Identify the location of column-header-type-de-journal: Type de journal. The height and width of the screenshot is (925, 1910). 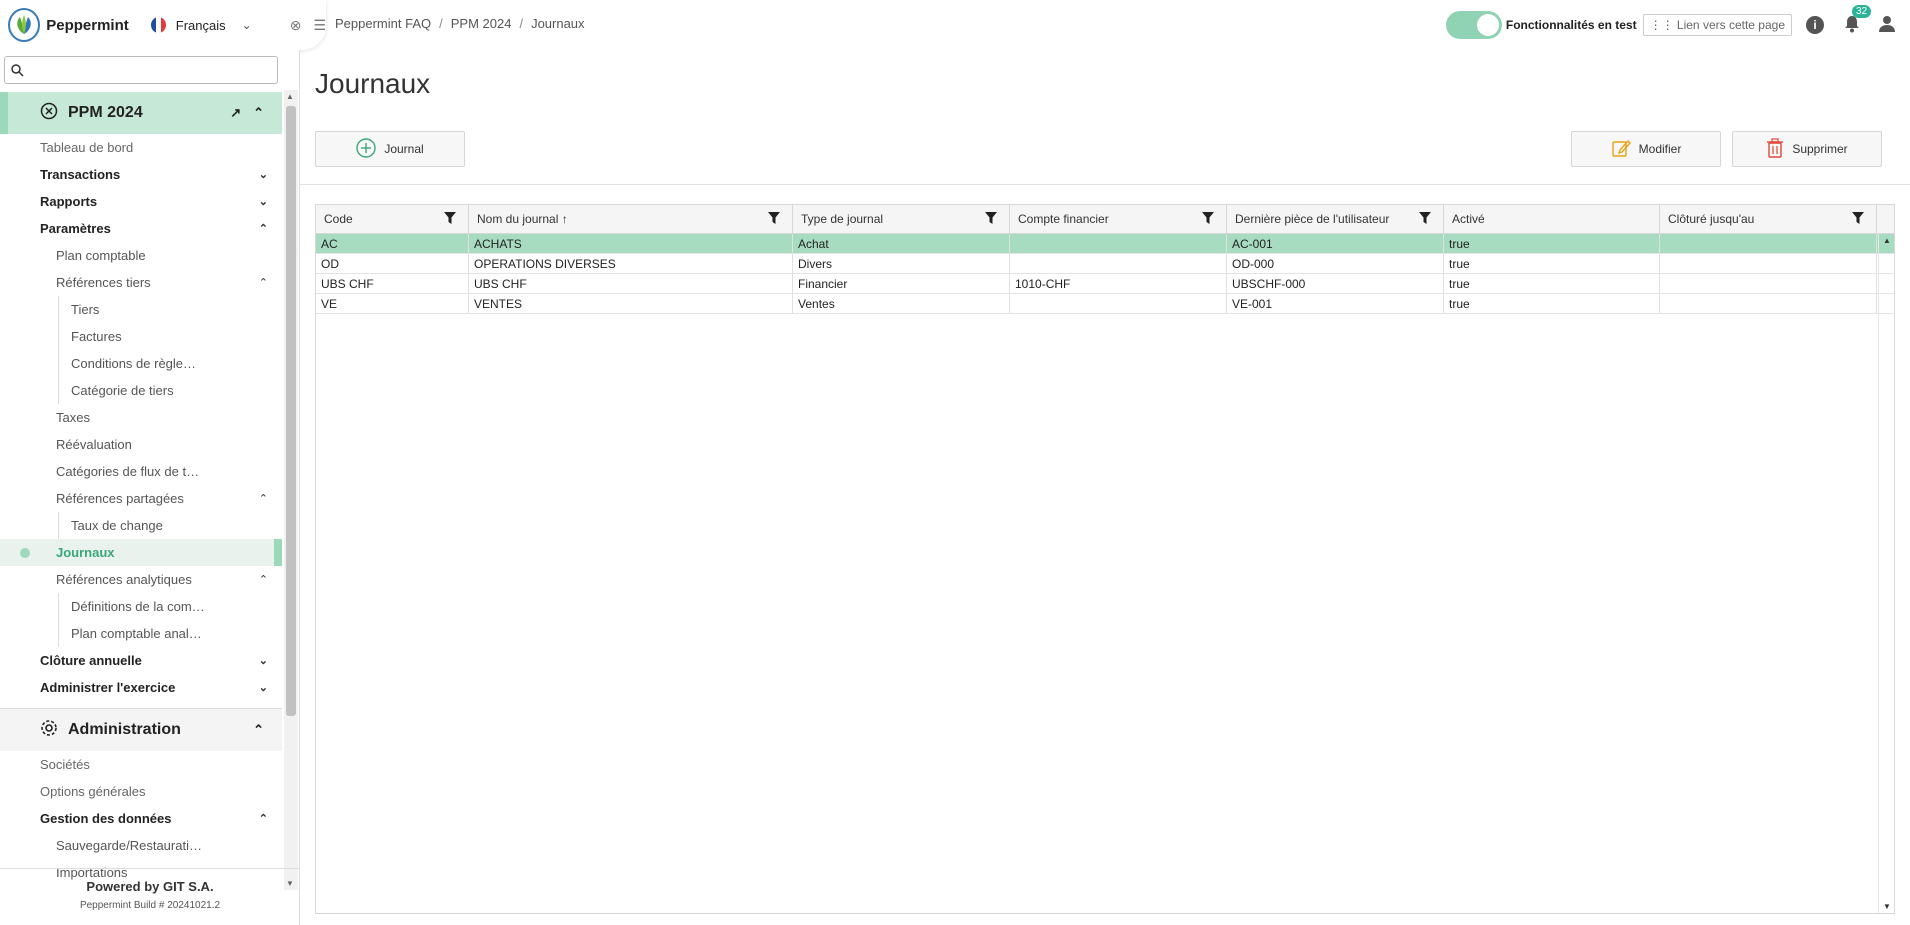
(901, 219).